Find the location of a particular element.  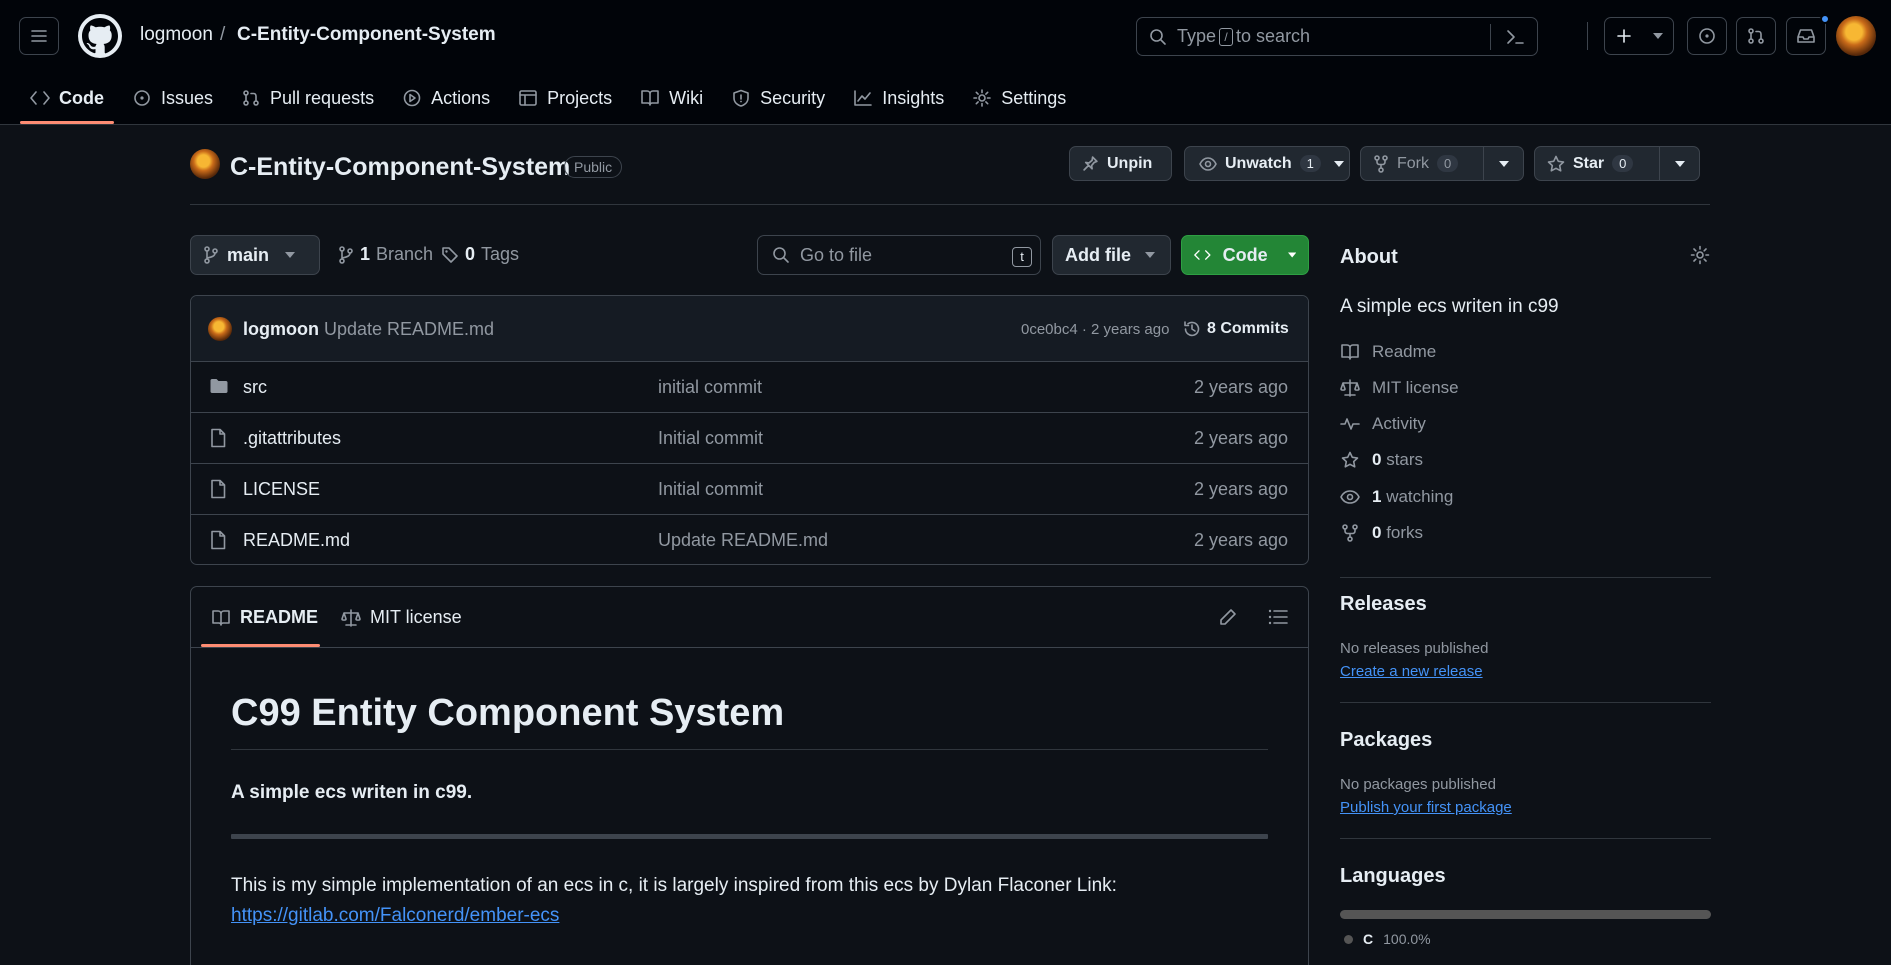

tab-code: Code is located at coordinates (67, 101).